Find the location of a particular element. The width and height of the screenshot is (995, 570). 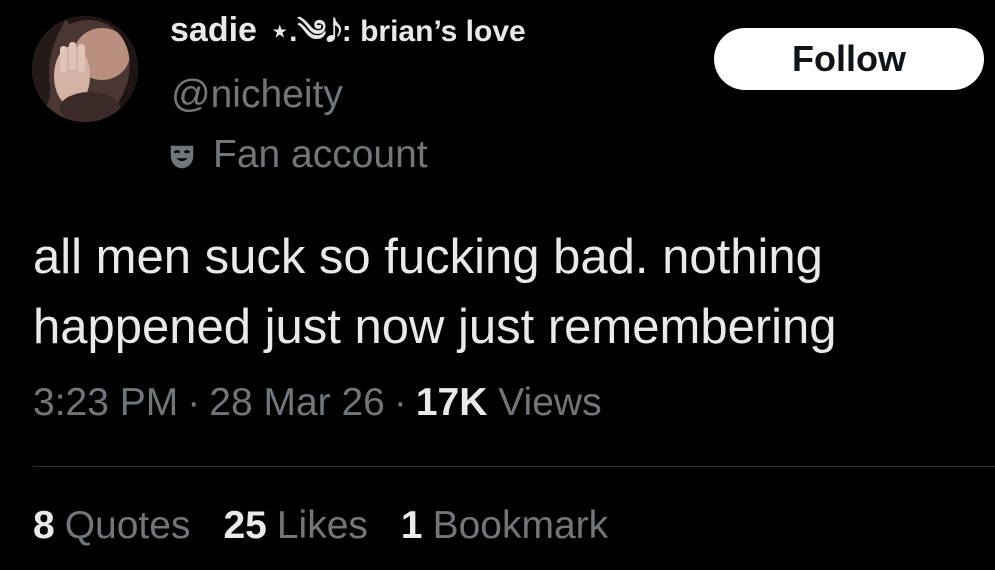

display-name-decoration: ⋆.༄𝅘𝅥𝅮: brian’s love is located at coordinates (398, 31).